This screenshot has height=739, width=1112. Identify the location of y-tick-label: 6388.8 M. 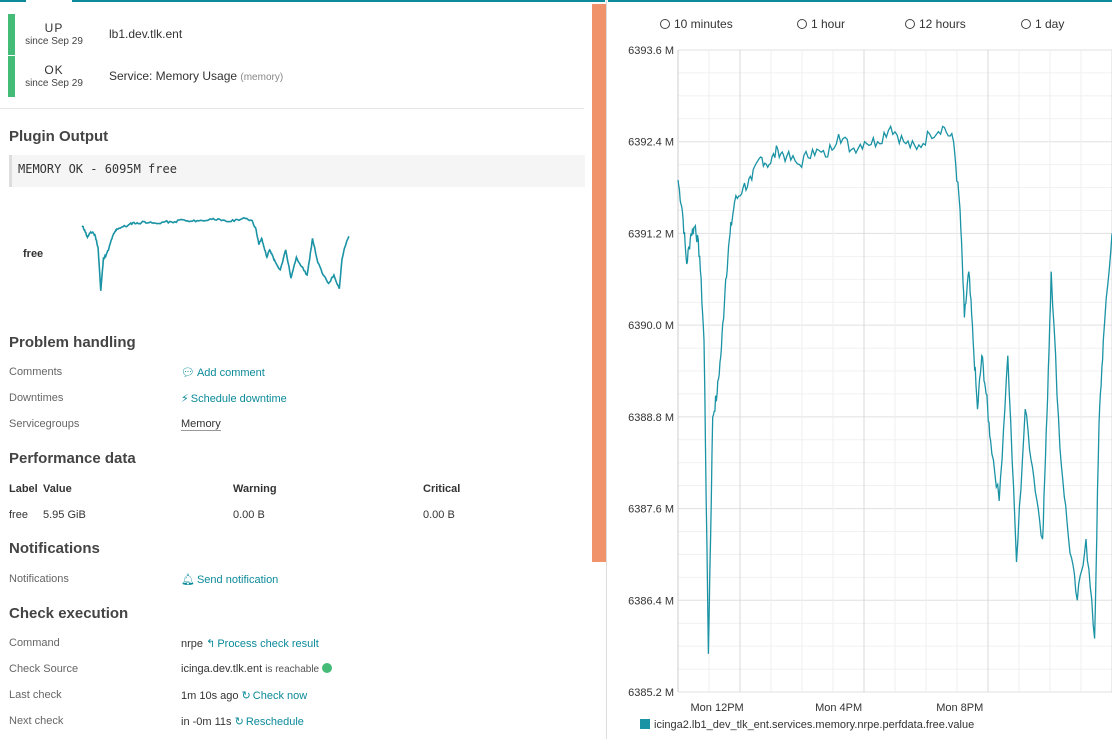
(651, 418).